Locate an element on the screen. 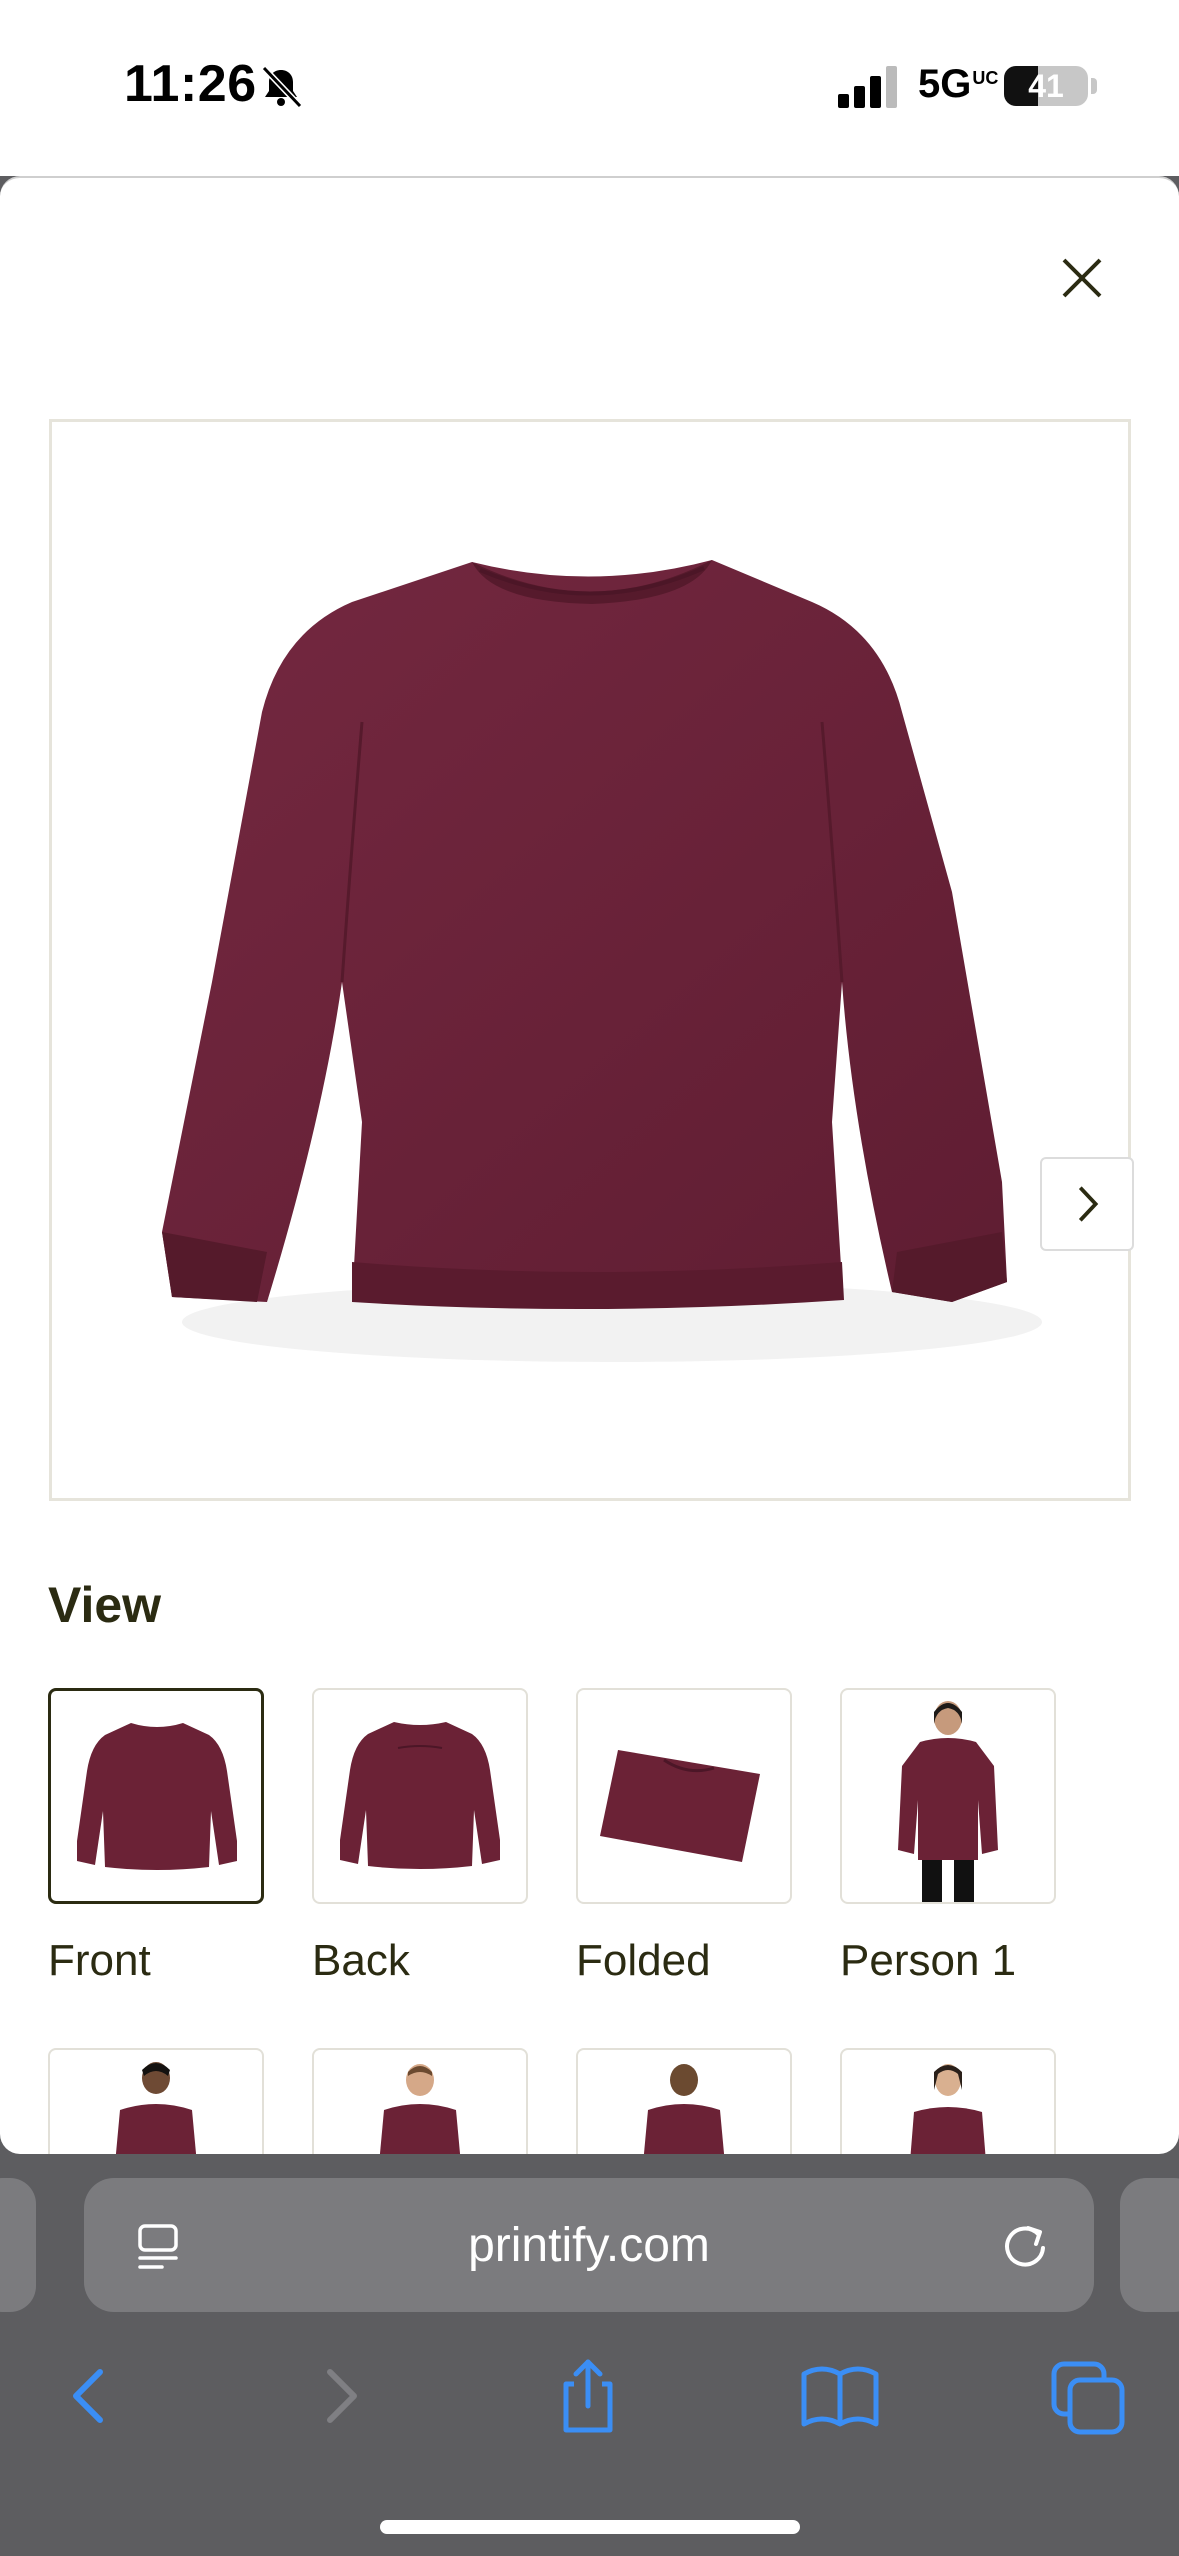 The image size is (1179, 2556). status-time: 11:26 is located at coordinates (190, 84).